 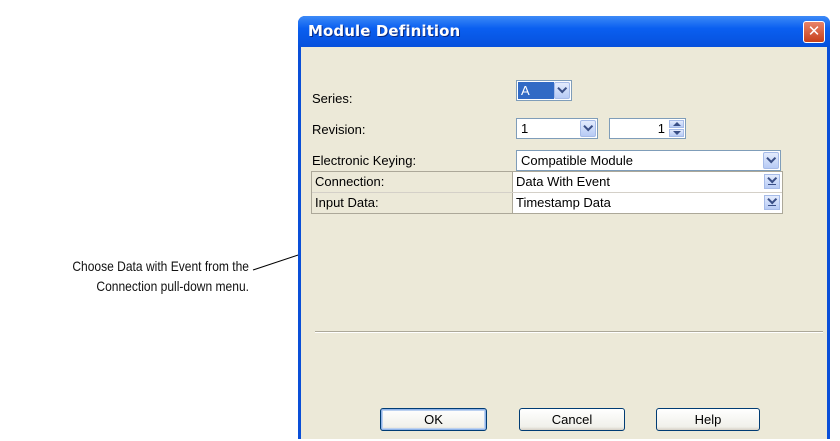 What do you see at coordinates (160, 266) in the screenshot?
I see `callout-line-1: Choose Data with Event from the` at bounding box center [160, 266].